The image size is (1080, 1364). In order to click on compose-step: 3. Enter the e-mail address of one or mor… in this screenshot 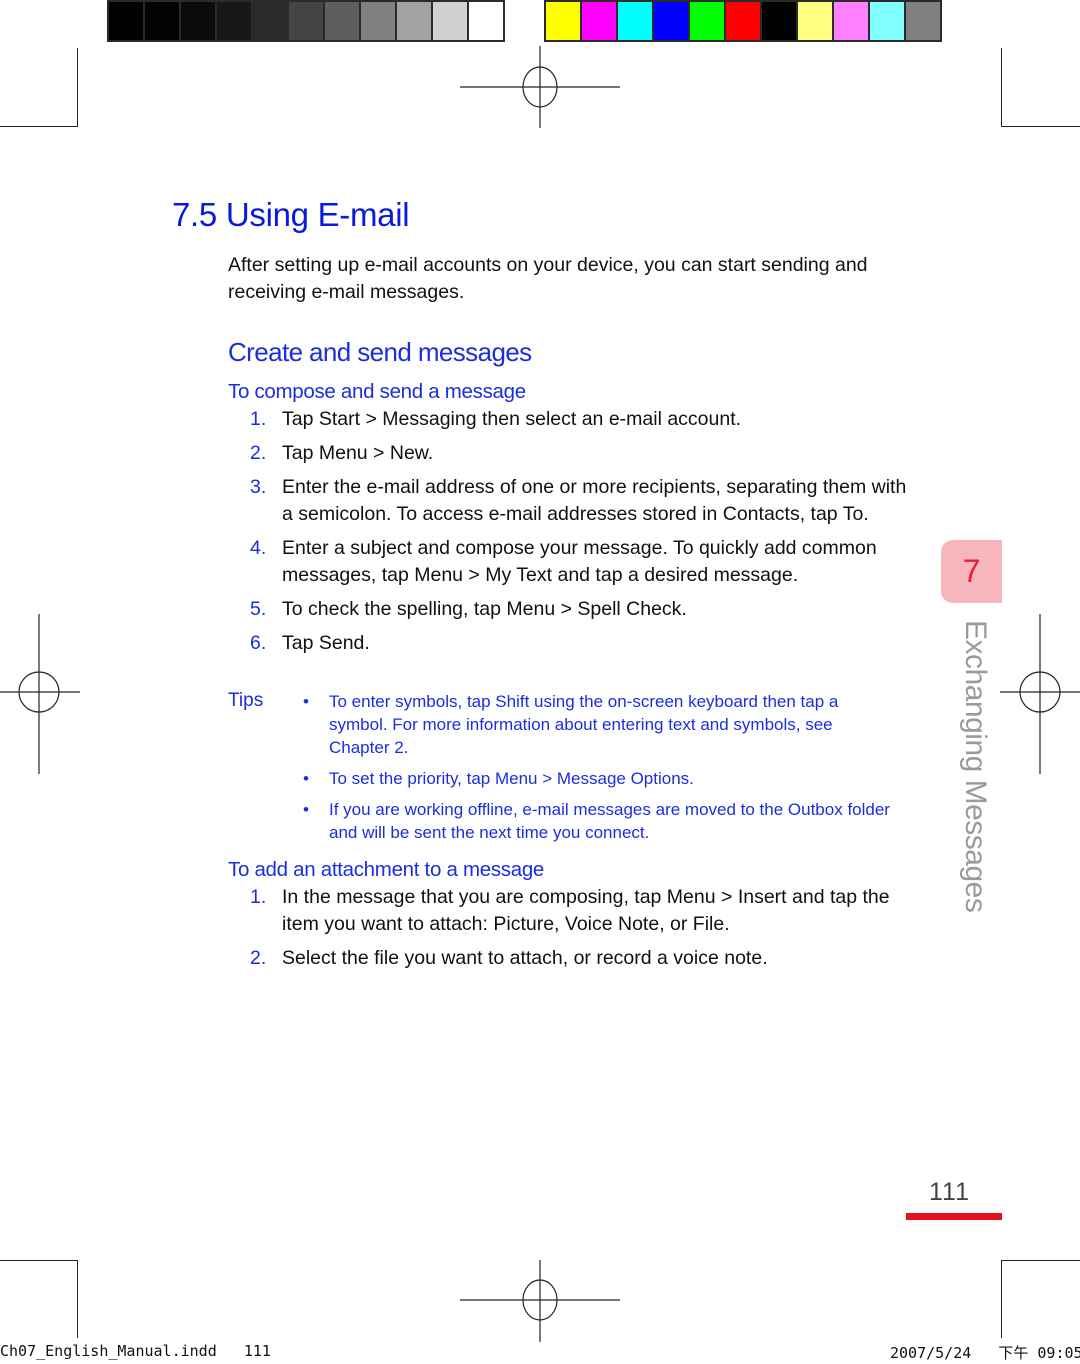, I will do `click(585, 501)`.